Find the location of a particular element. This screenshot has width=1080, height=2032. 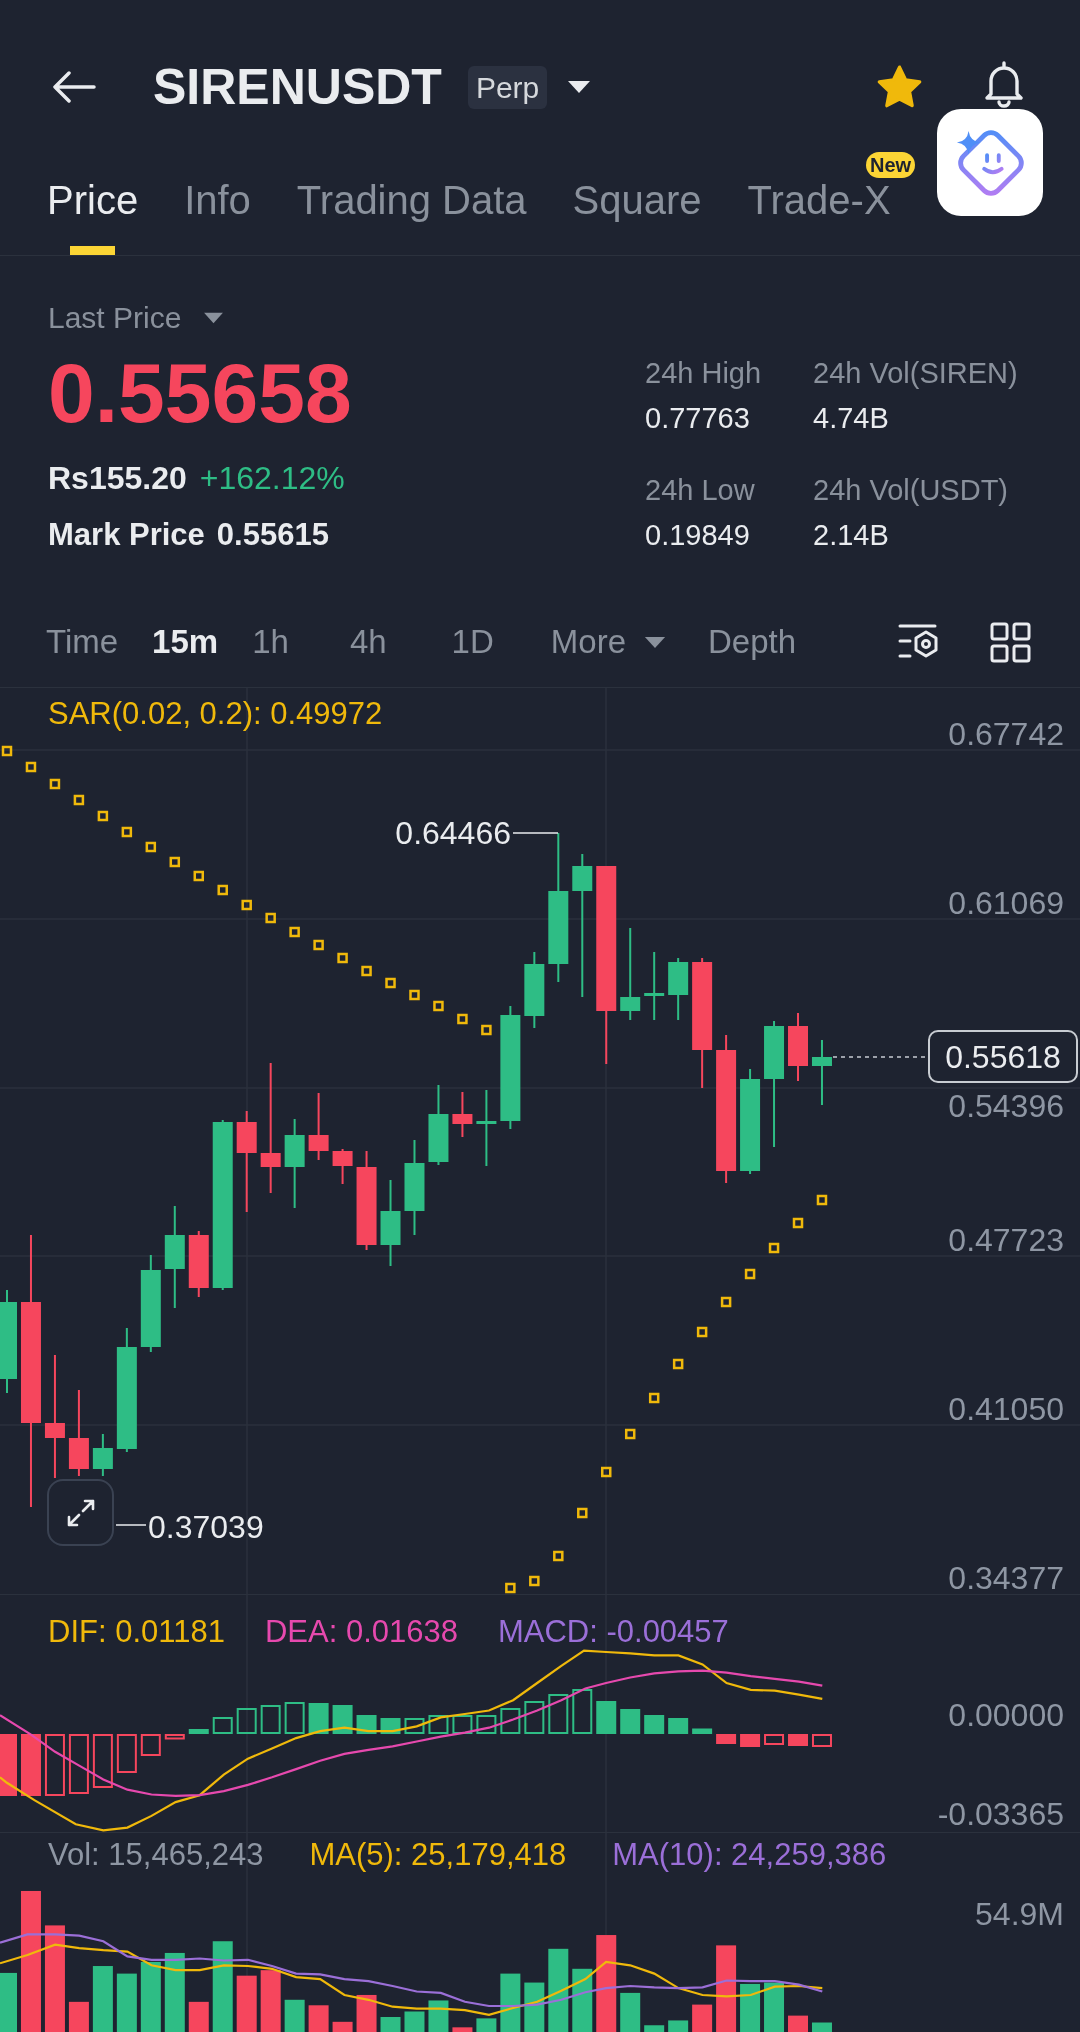

interval-tab: 1h is located at coordinates (270, 642).